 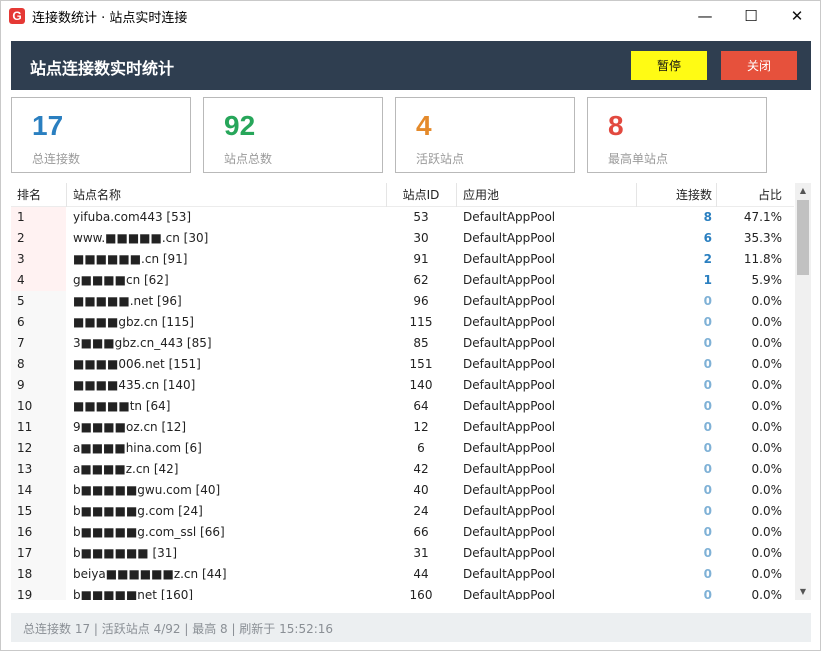 What do you see at coordinates (402, 301) in the screenshot?
I see `table-row: 5 ■■■■■.net [96] 96 DefaultAppPool 0 0.0%` at bounding box center [402, 301].